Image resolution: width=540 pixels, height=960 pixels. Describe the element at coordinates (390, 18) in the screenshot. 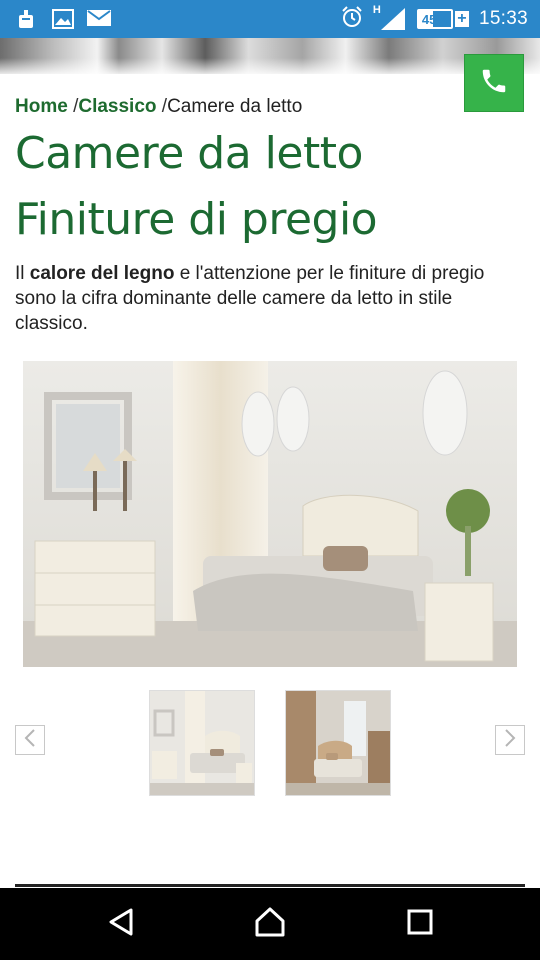

I see `signal-icon: H` at that location.